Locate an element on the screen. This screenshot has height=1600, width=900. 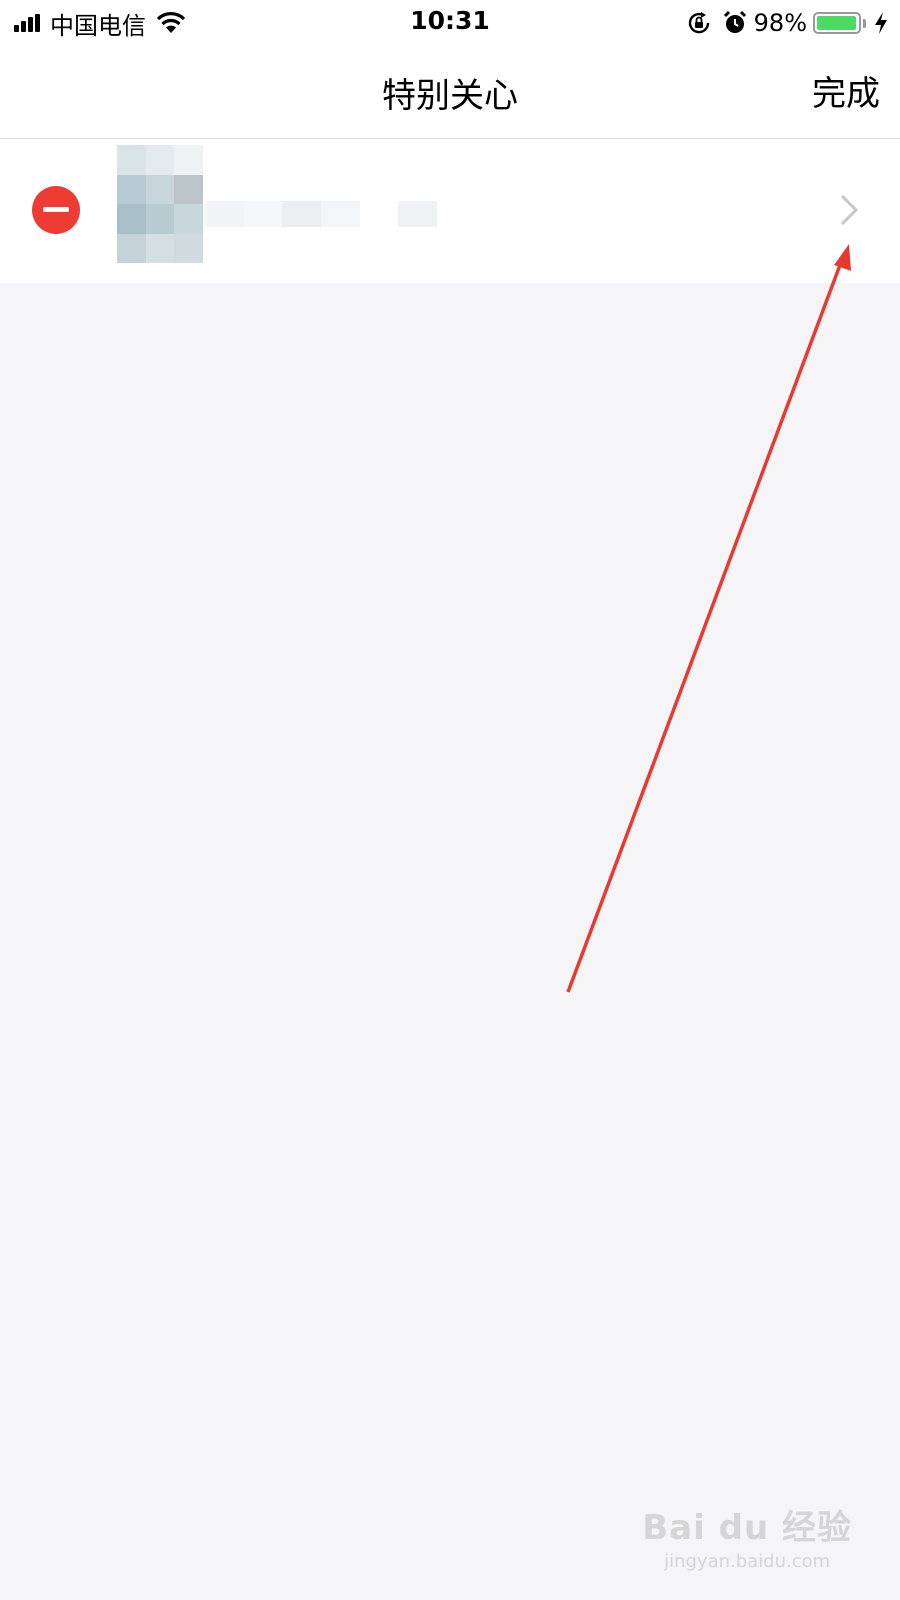
battery-tip is located at coordinates (864, 23).